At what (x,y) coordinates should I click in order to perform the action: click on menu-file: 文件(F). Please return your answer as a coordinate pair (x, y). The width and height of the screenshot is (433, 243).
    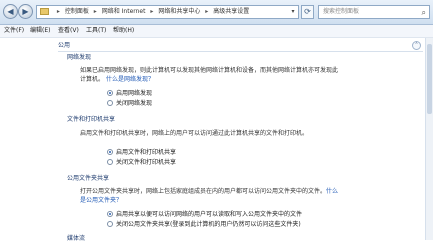
    Looking at the image, I should click on (14, 31).